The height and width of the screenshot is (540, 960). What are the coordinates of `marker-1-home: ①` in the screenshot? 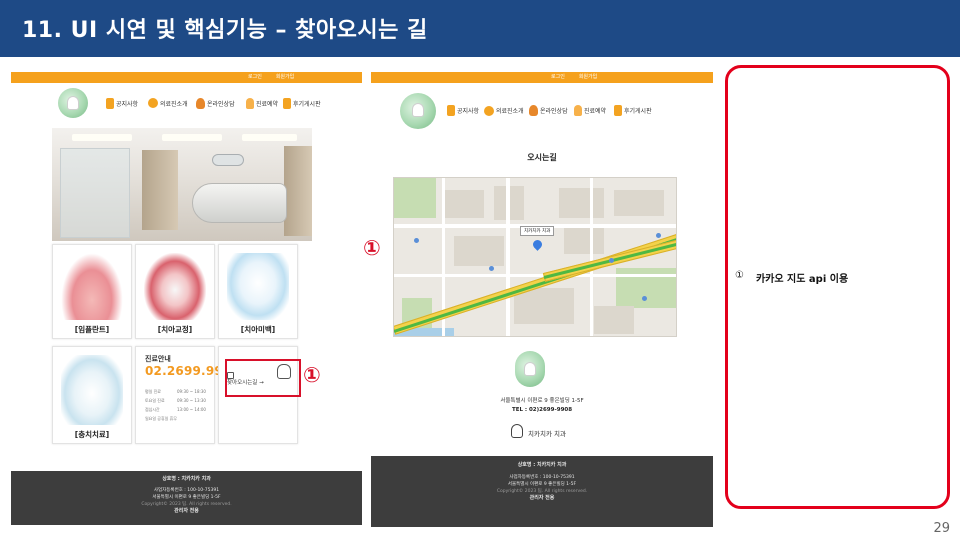 It's located at (312, 375).